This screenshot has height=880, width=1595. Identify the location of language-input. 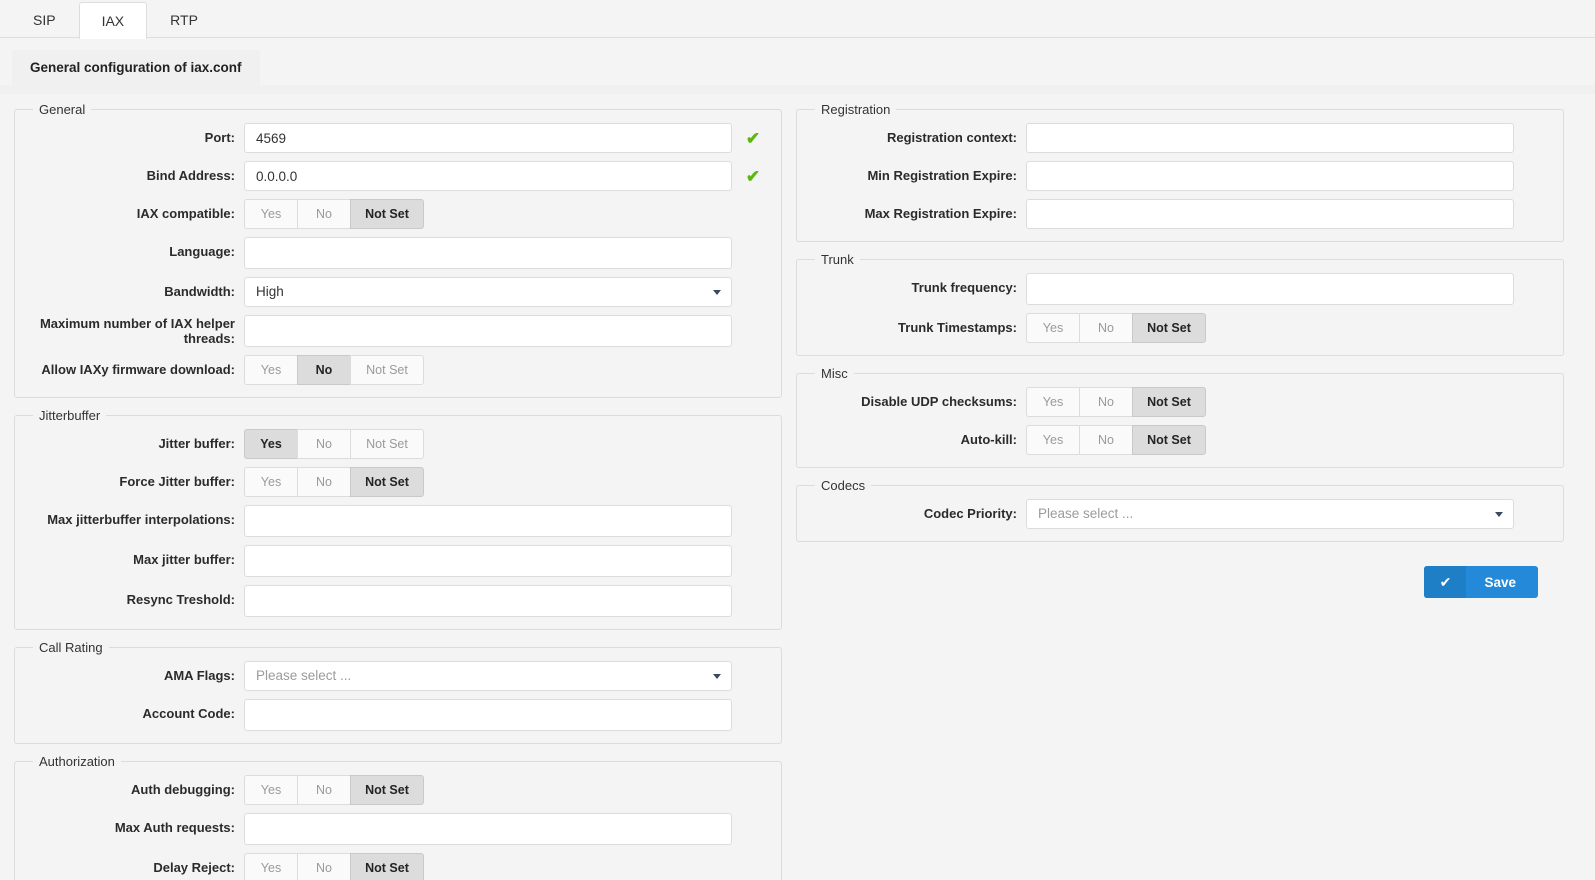
(488, 253).